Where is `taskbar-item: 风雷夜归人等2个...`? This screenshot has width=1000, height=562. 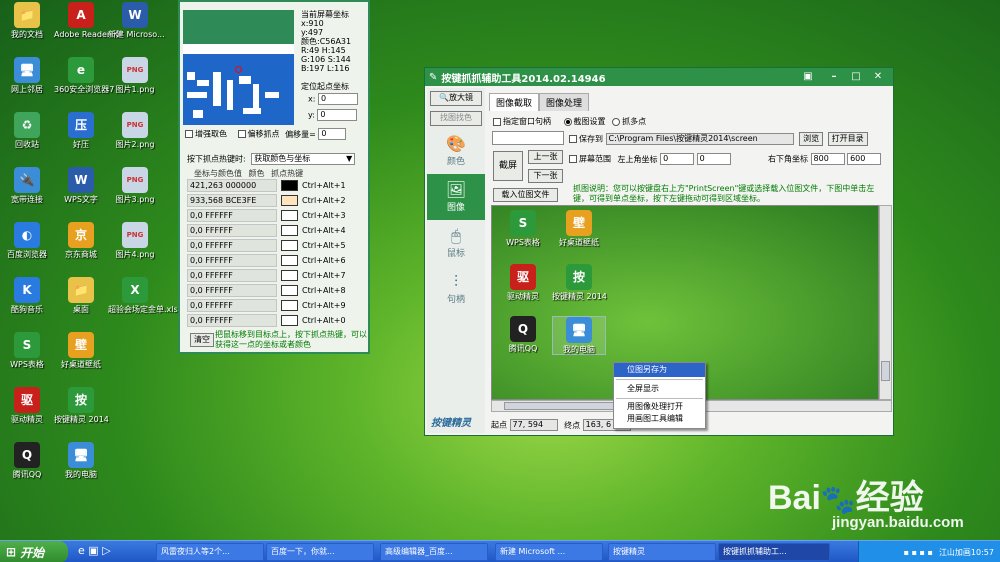
taskbar-item: 风雷夜归人等2个... is located at coordinates (210, 552).